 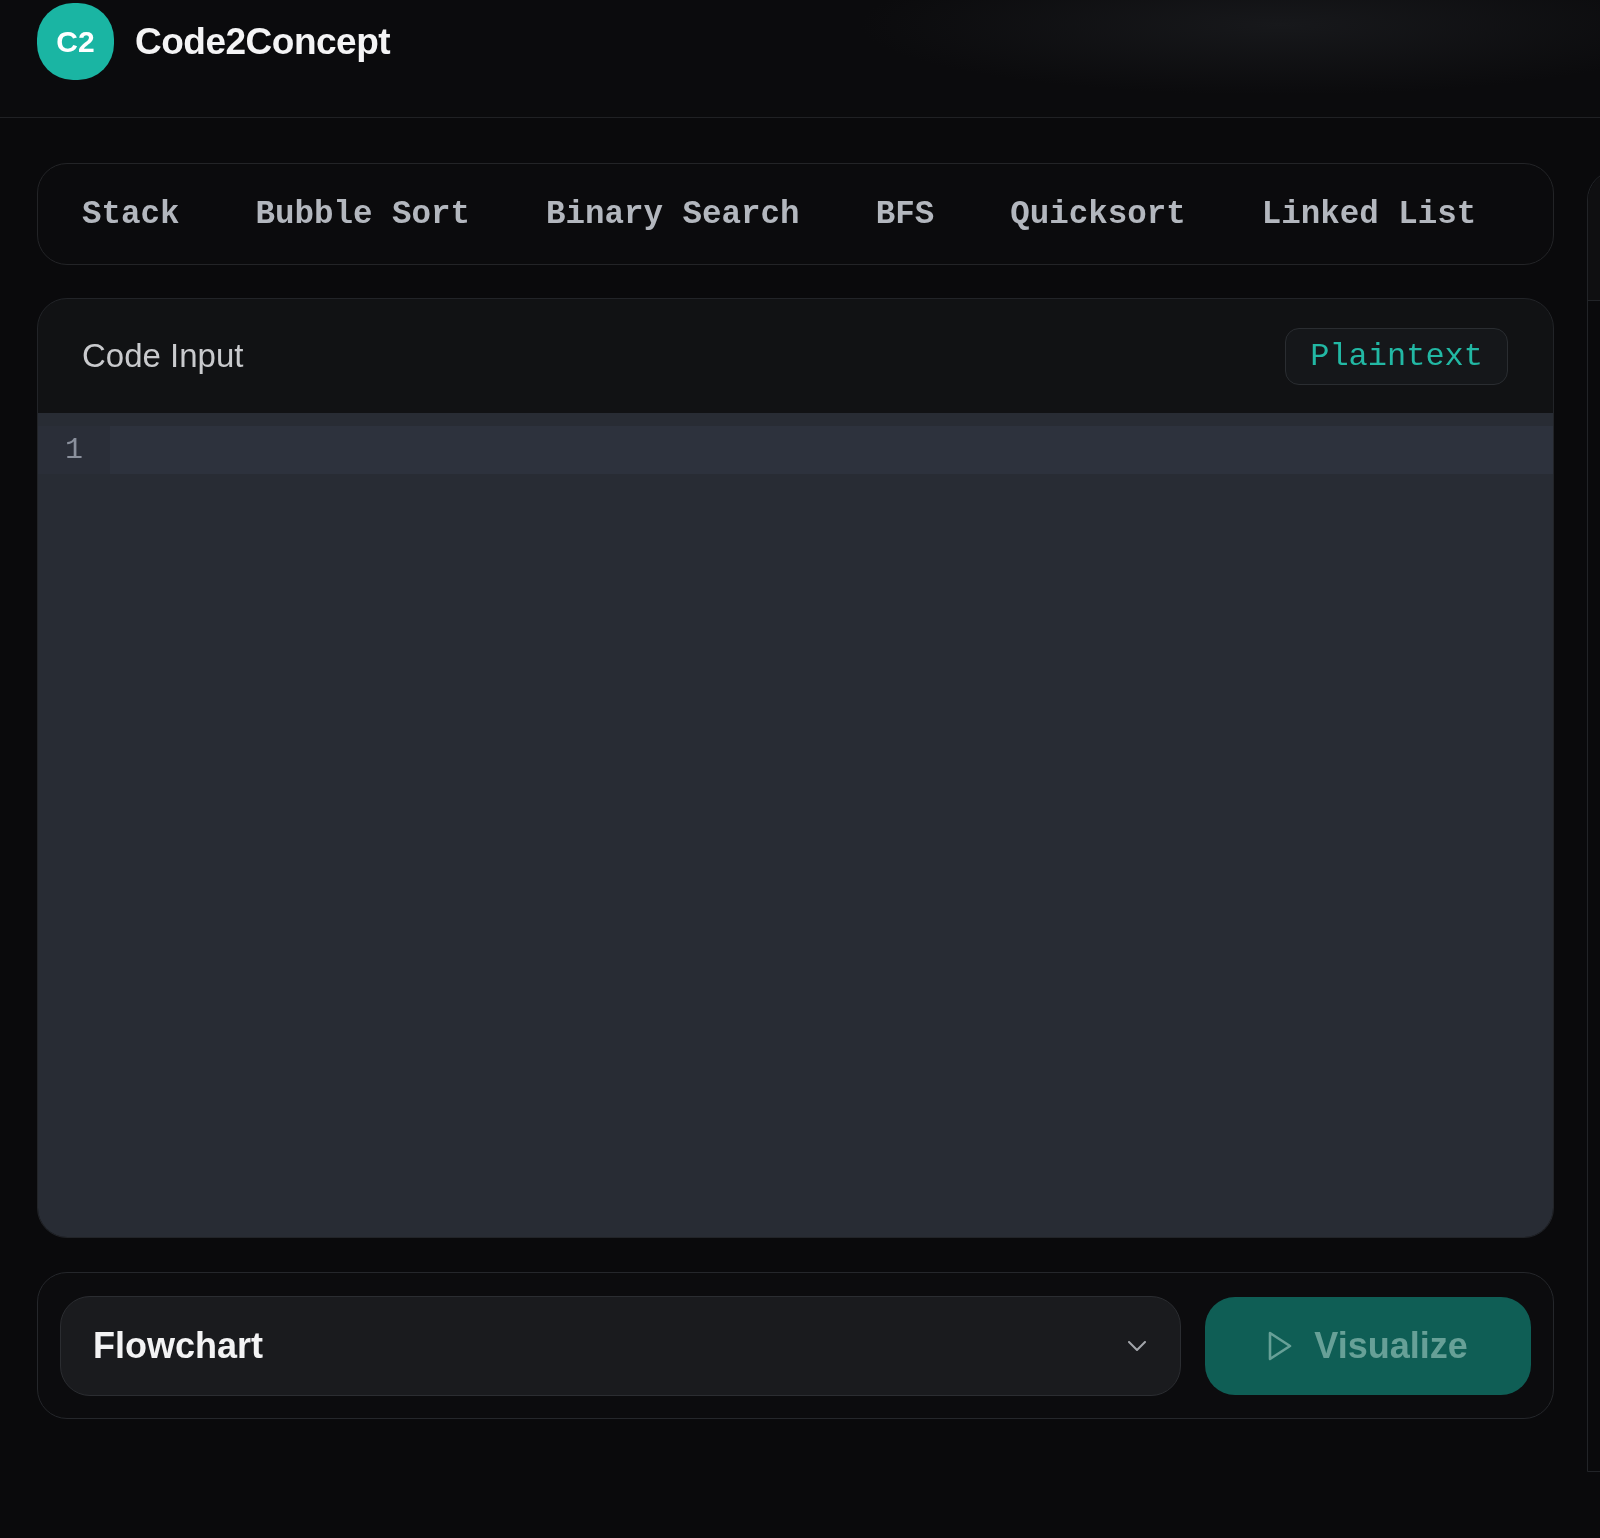 I want to click on example-tab: Quicksort, so click(x=1098, y=214).